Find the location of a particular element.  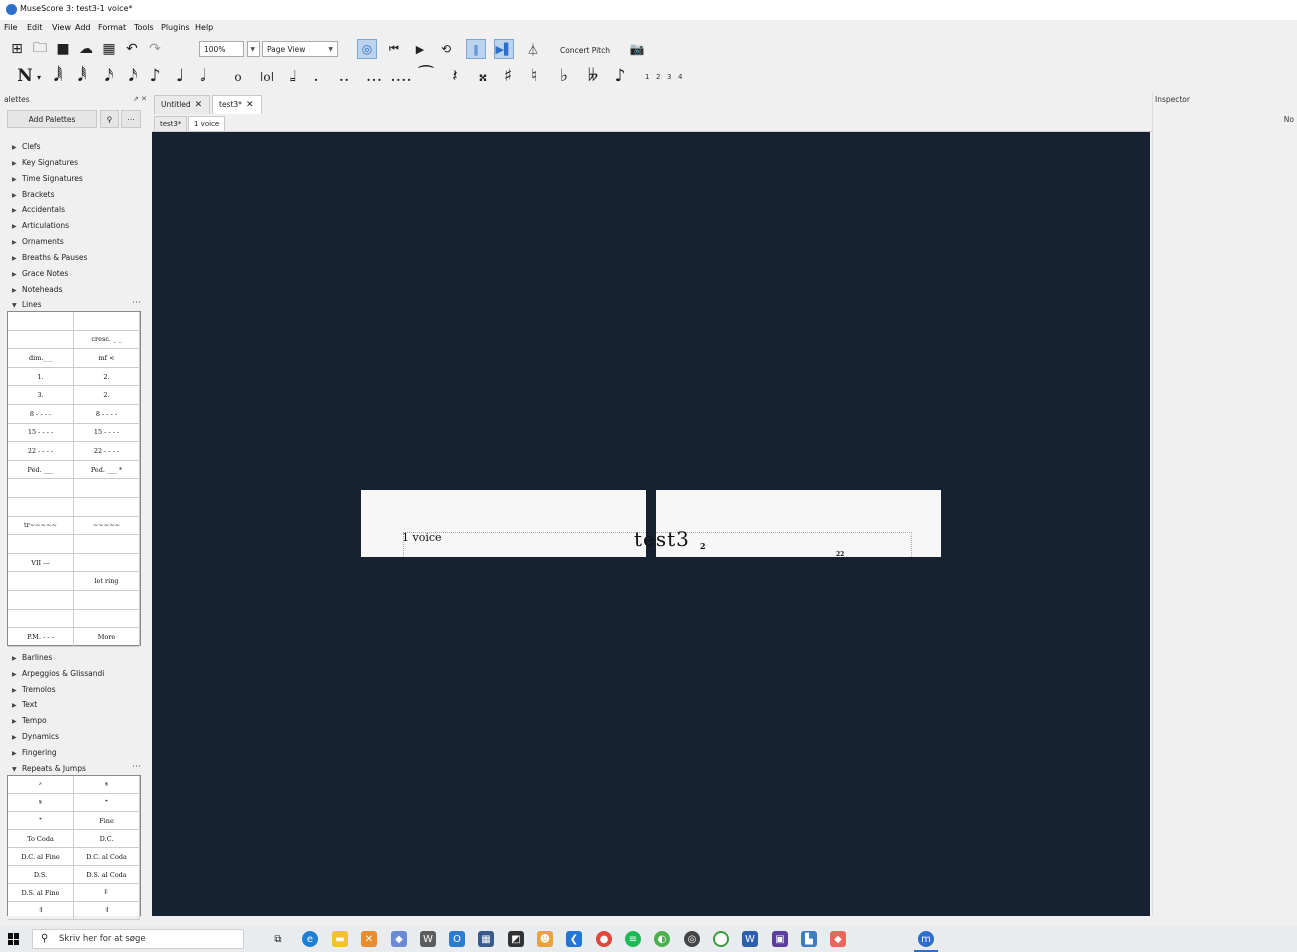

app-icon-5: ◆ is located at coordinates (399, 939).